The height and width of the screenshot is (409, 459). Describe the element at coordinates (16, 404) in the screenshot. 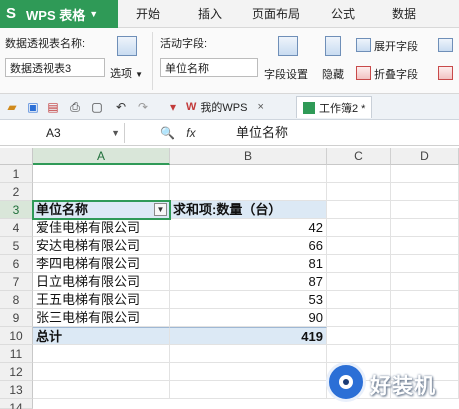

I see `row-header: 14` at that location.